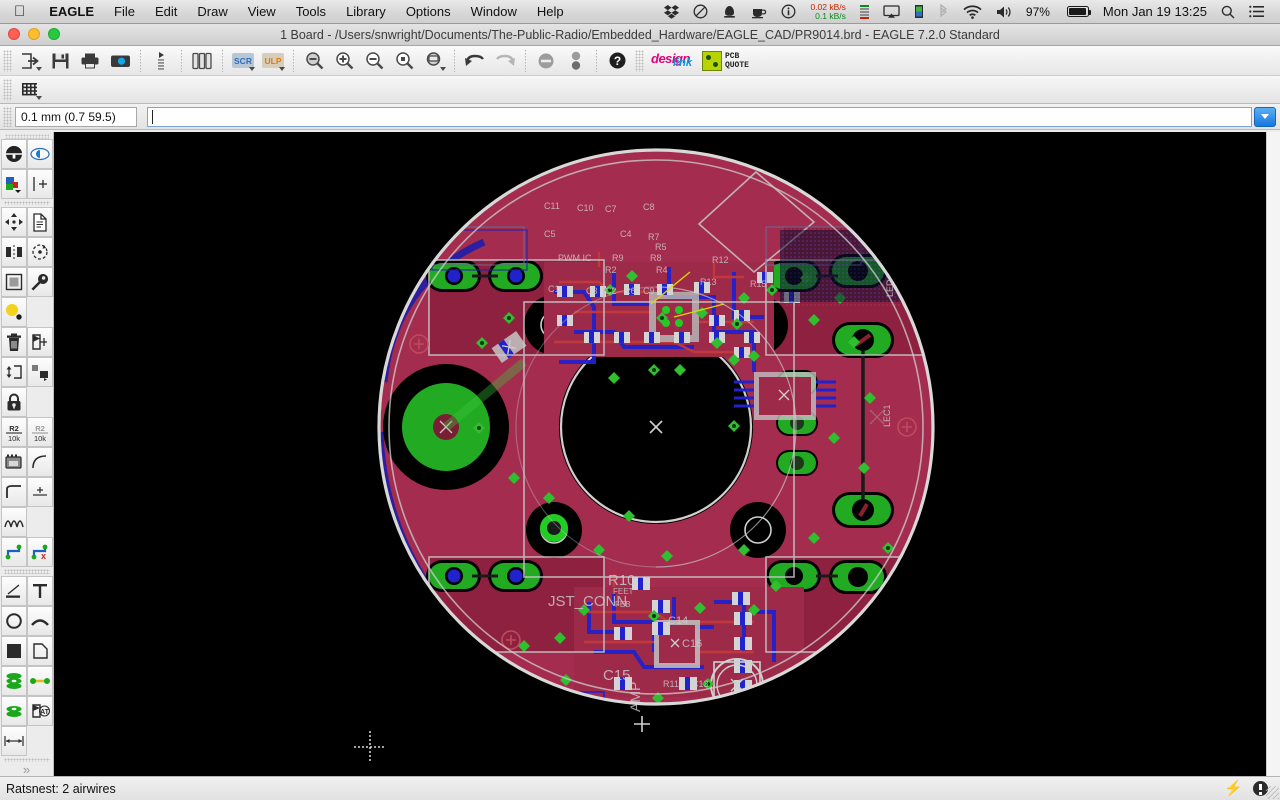 Image resolution: width=1280 pixels, height=800 pixels. What do you see at coordinates (344, 61) in the screenshot?
I see `zoom-in-icon` at bounding box center [344, 61].